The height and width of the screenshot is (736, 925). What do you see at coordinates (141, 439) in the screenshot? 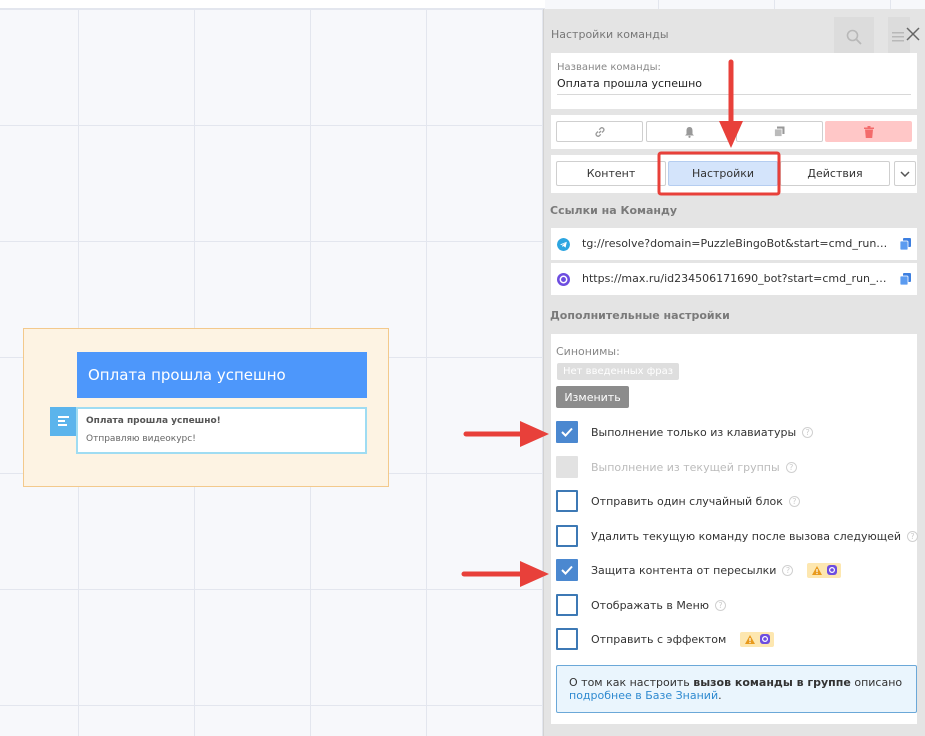
I see `message-text: Отправляю видеокурс!` at bounding box center [141, 439].